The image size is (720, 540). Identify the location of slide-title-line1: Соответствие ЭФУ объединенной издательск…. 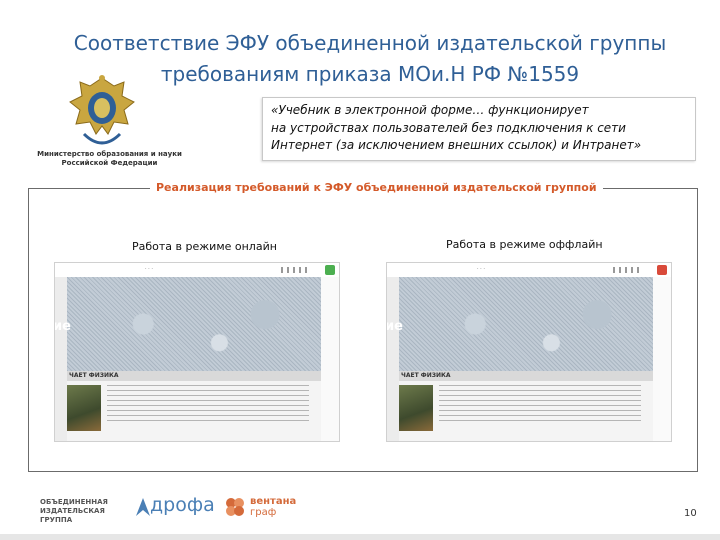
(370, 43).